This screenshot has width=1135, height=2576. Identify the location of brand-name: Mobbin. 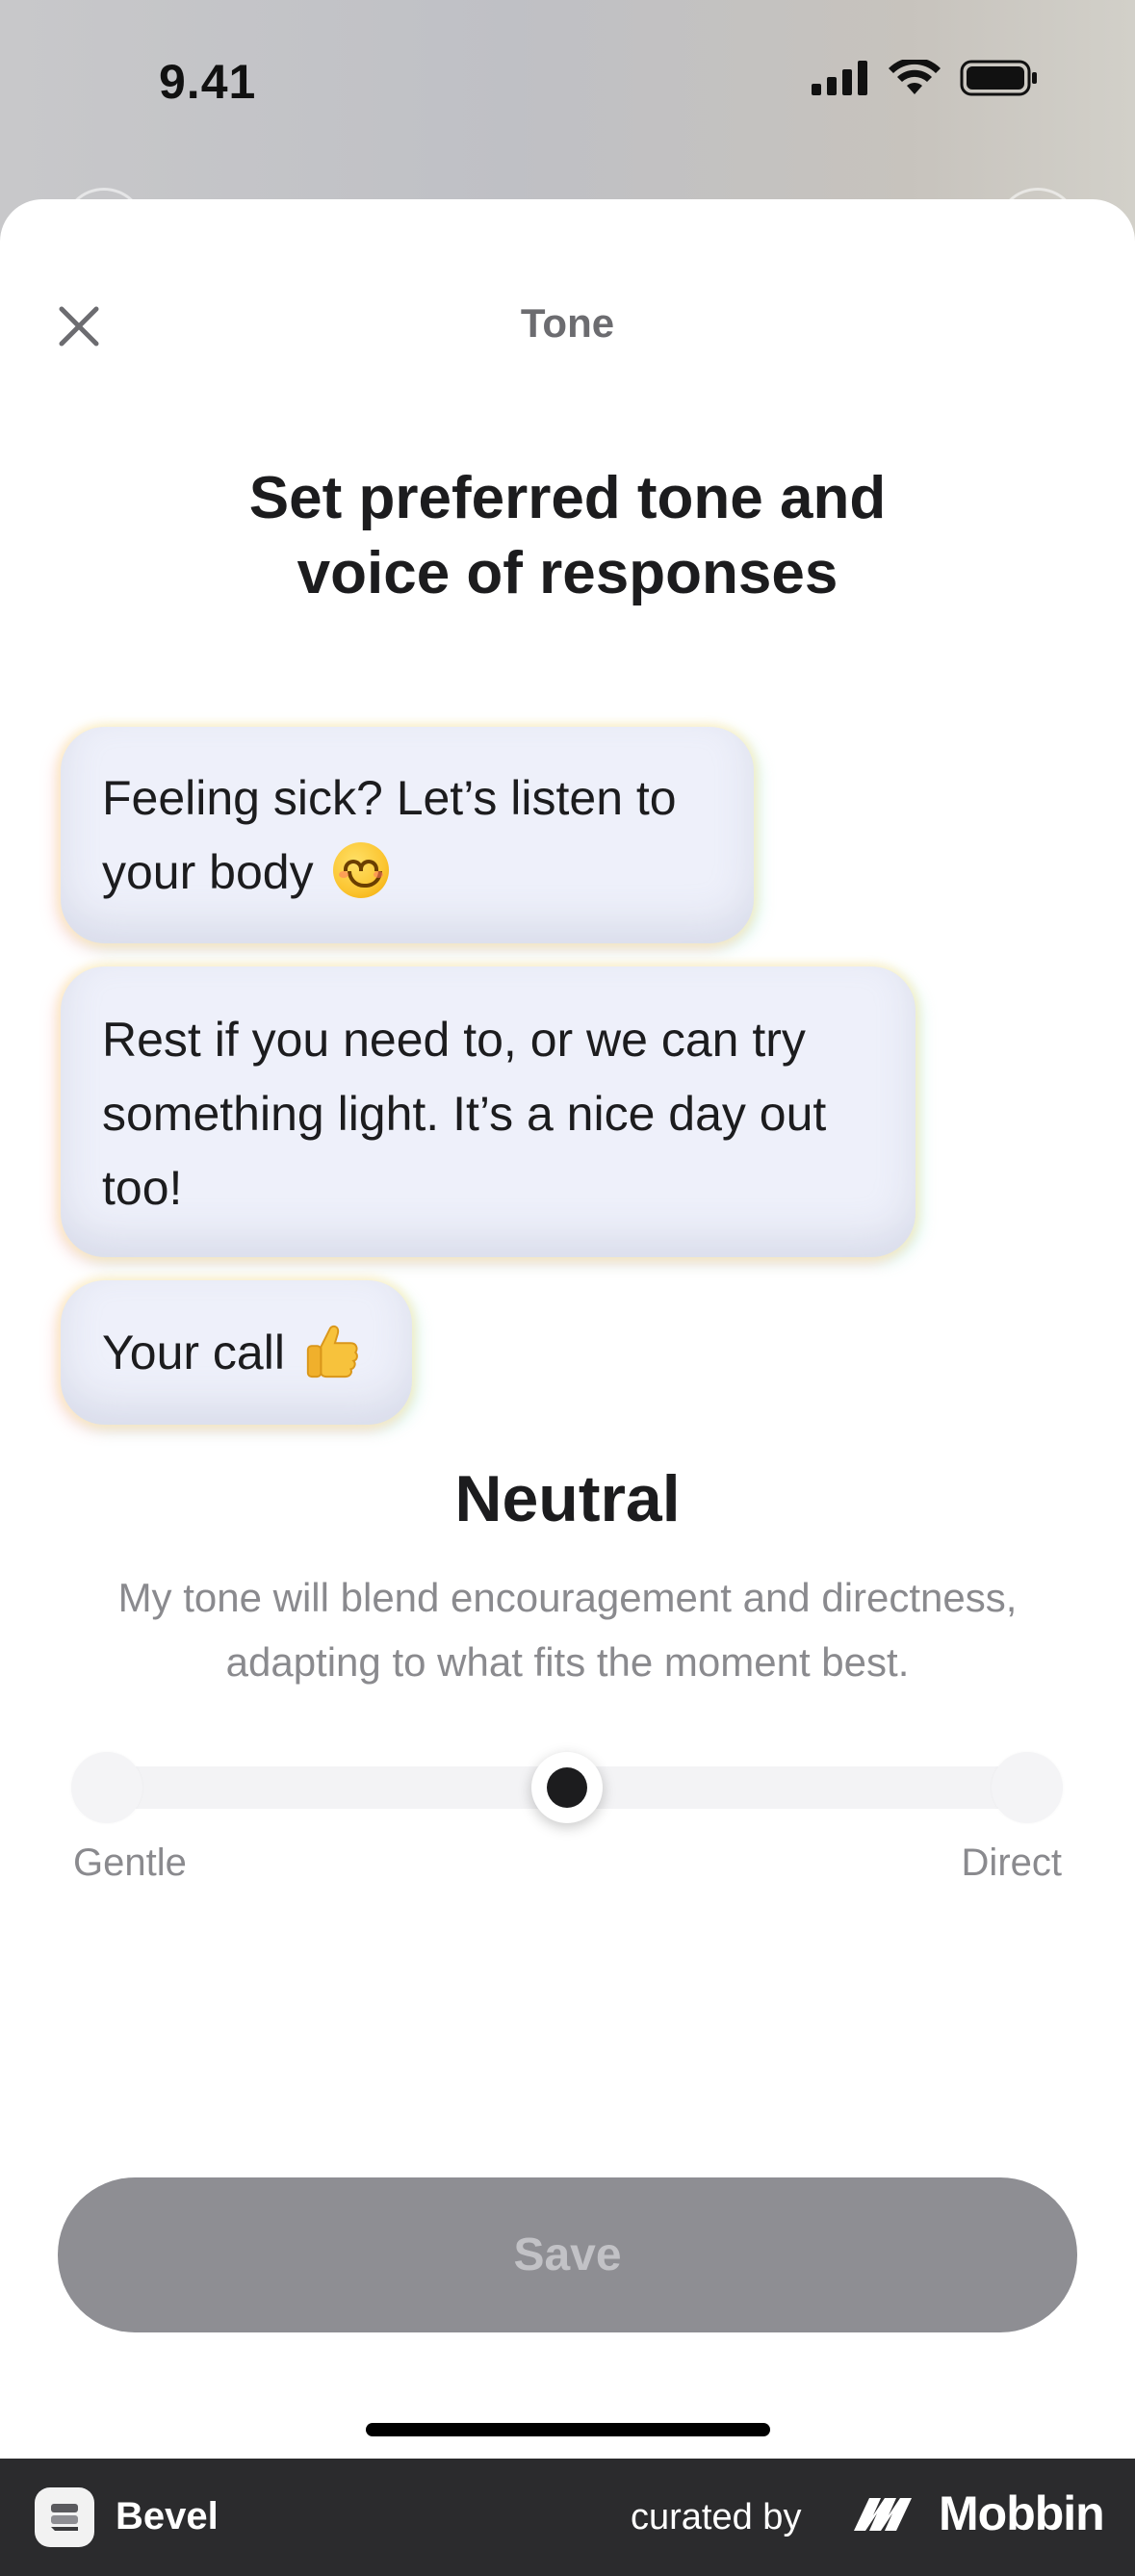
(1022, 2513).